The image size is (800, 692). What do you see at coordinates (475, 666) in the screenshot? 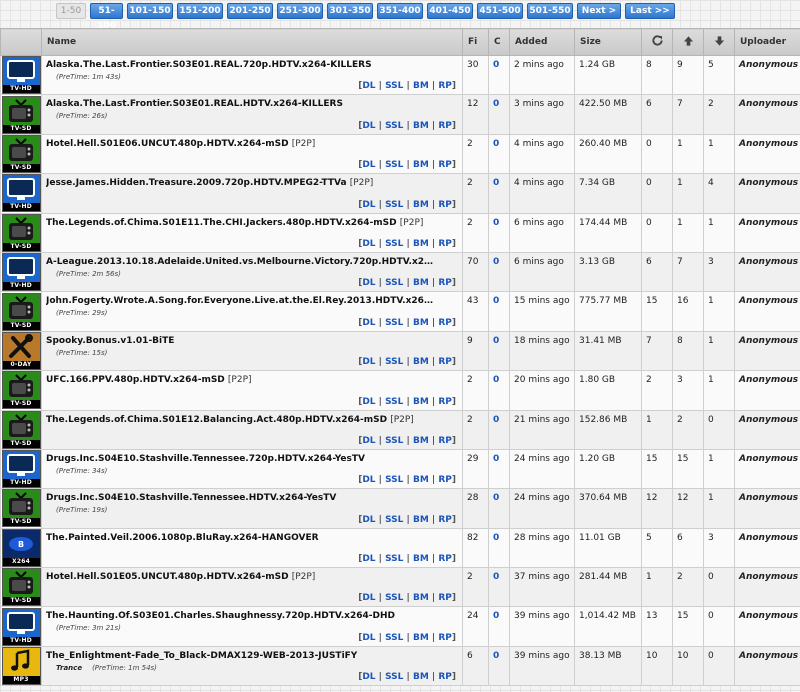
I see `files-count: 6` at bounding box center [475, 666].